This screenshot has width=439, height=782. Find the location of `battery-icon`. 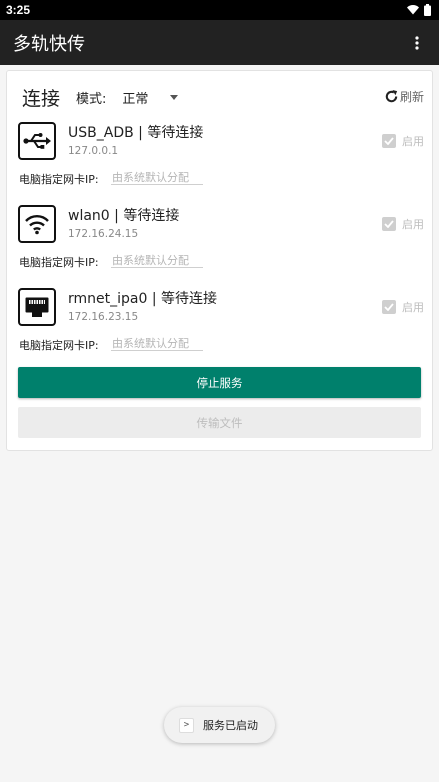

battery-icon is located at coordinates (427, 10).